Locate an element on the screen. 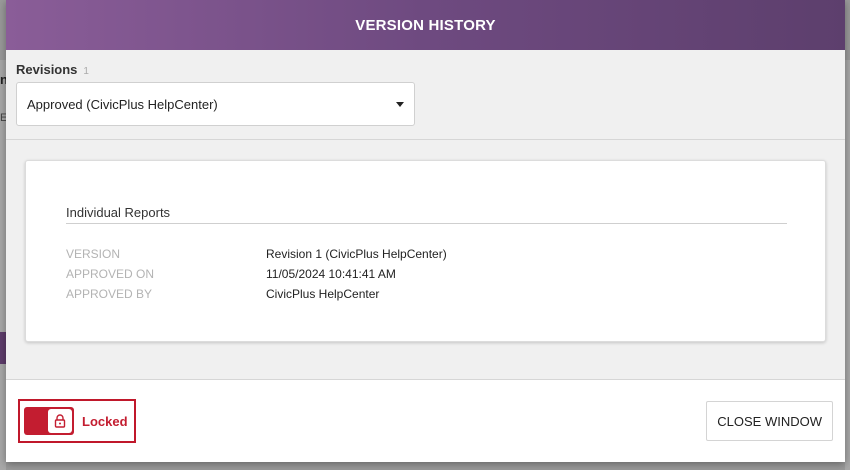 The image size is (850, 470). lock-icon is located at coordinates (60, 421).